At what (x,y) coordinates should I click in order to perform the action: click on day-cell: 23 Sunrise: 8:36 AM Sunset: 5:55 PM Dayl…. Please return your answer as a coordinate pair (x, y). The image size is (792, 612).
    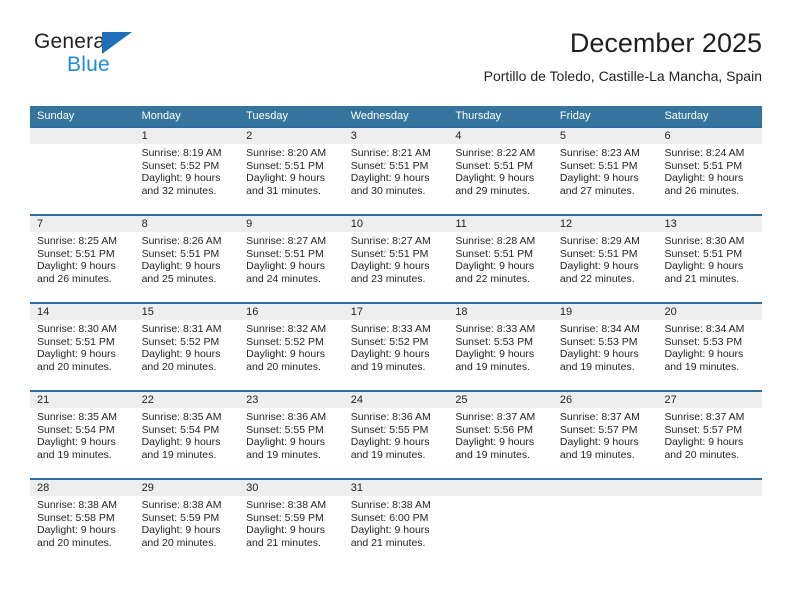
    Looking at the image, I should click on (291, 435).